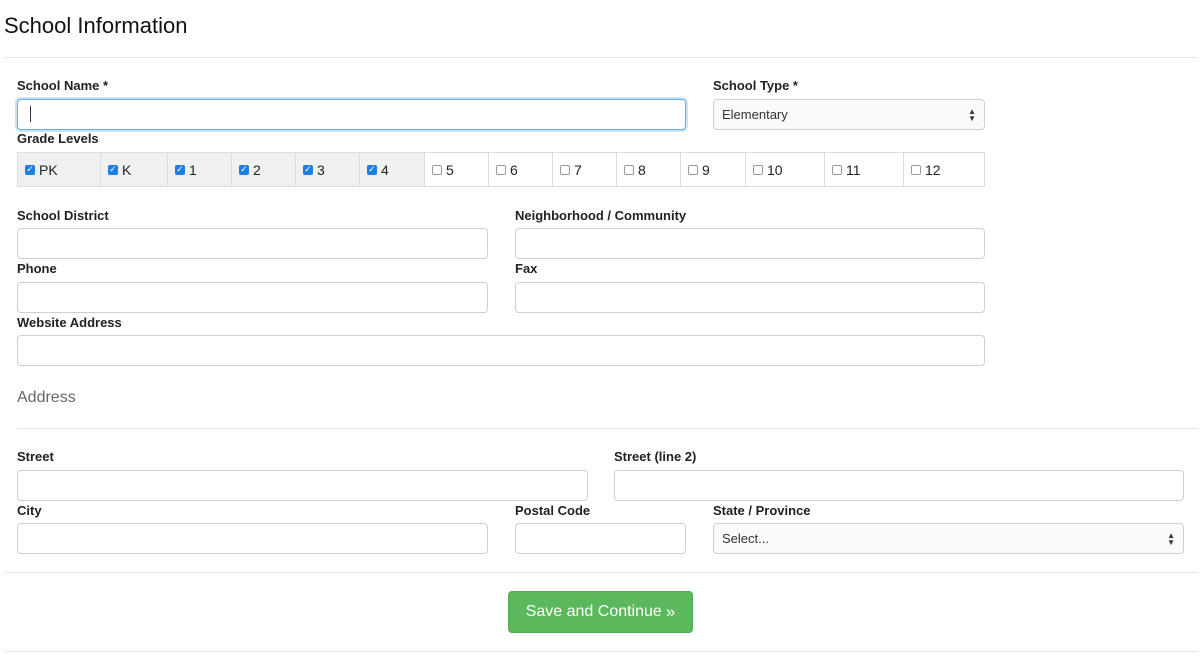 This screenshot has width=1200, height=661. What do you see at coordinates (944, 169) in the screenshot?
I see `grade-option-12: 12` at bounding box center [944, 169].